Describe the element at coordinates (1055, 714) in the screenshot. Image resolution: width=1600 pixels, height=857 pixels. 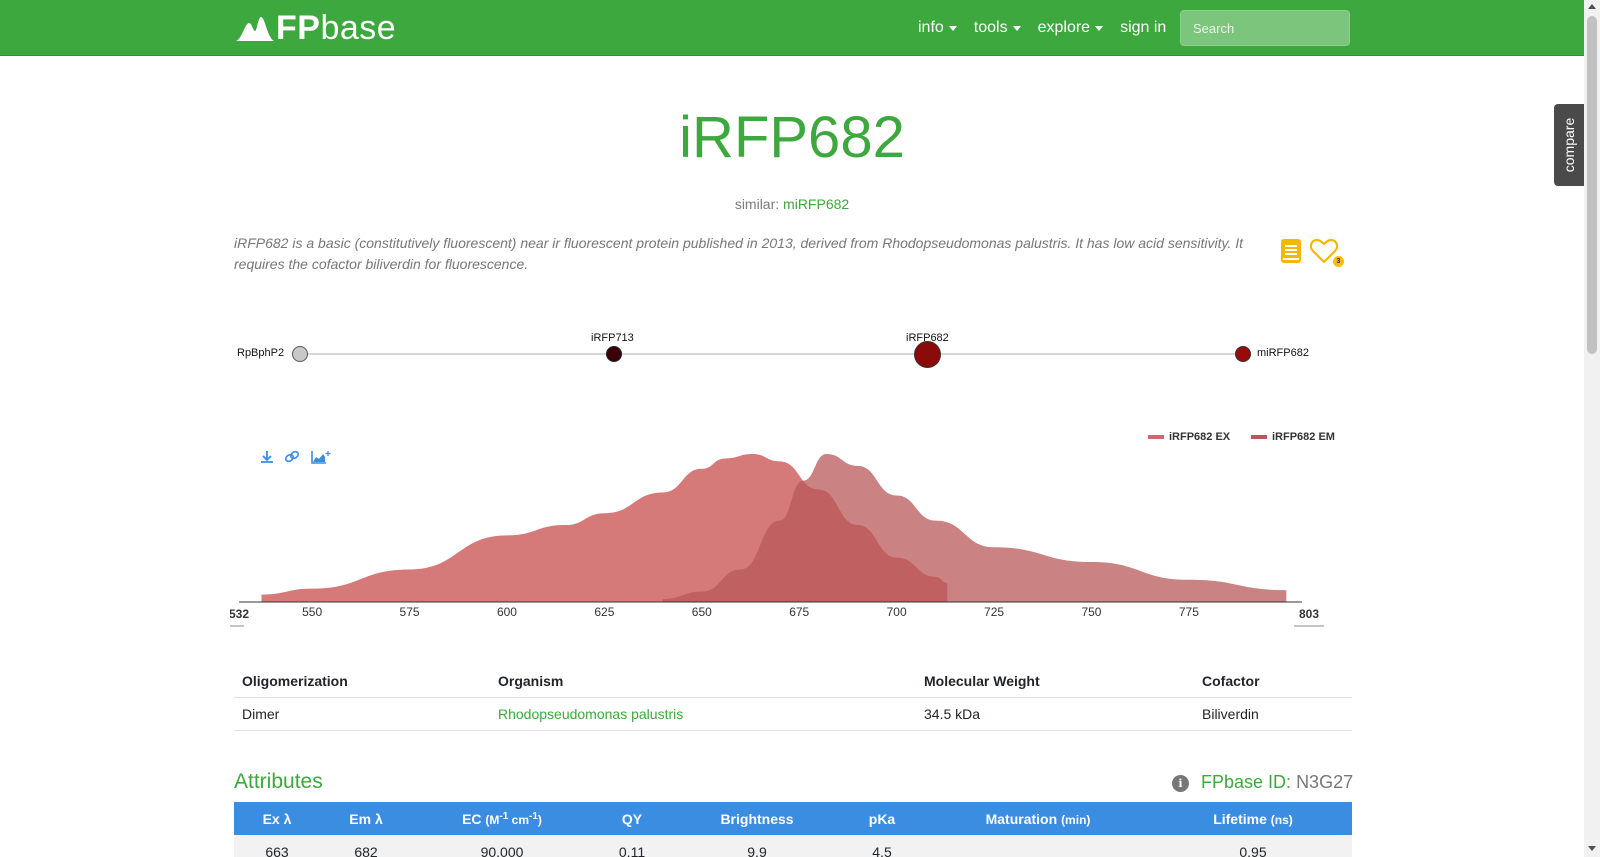
I see `molecular-weight-value: 34.5 kDa` at that location.